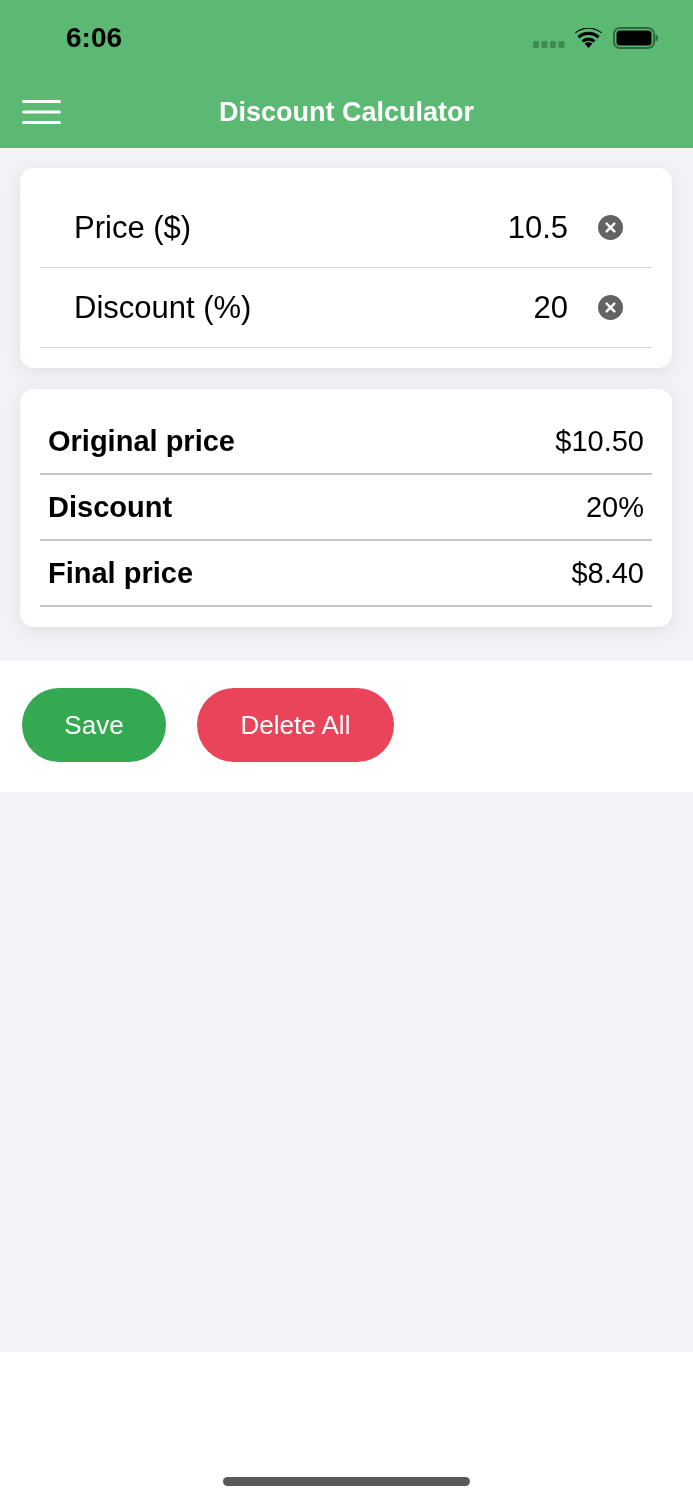 This screenshot has height=1500, width=693. I want to click on input-field: 10.5, so click(391, 227).